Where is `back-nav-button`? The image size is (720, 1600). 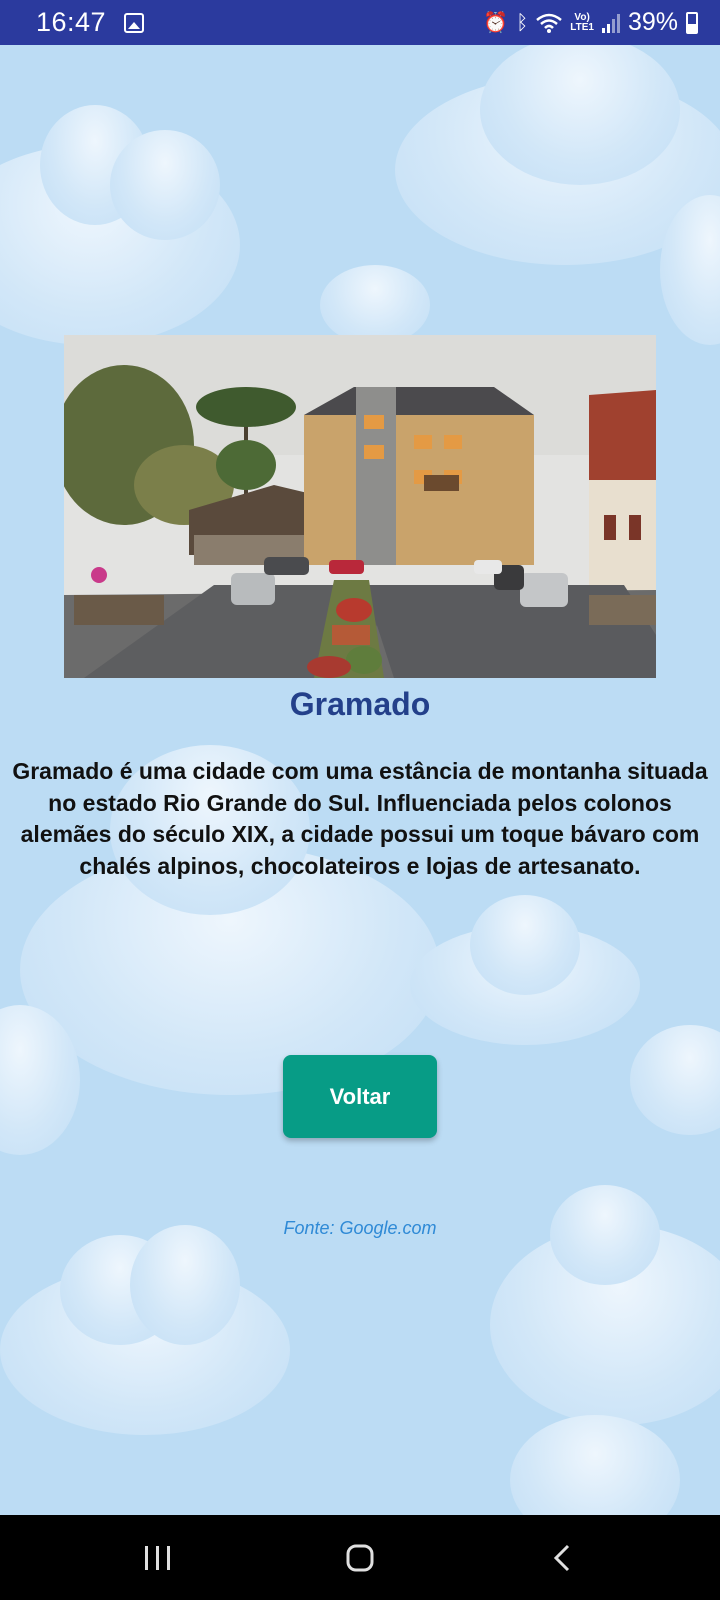
back-nav-button is located at coordinates (562, 1557).